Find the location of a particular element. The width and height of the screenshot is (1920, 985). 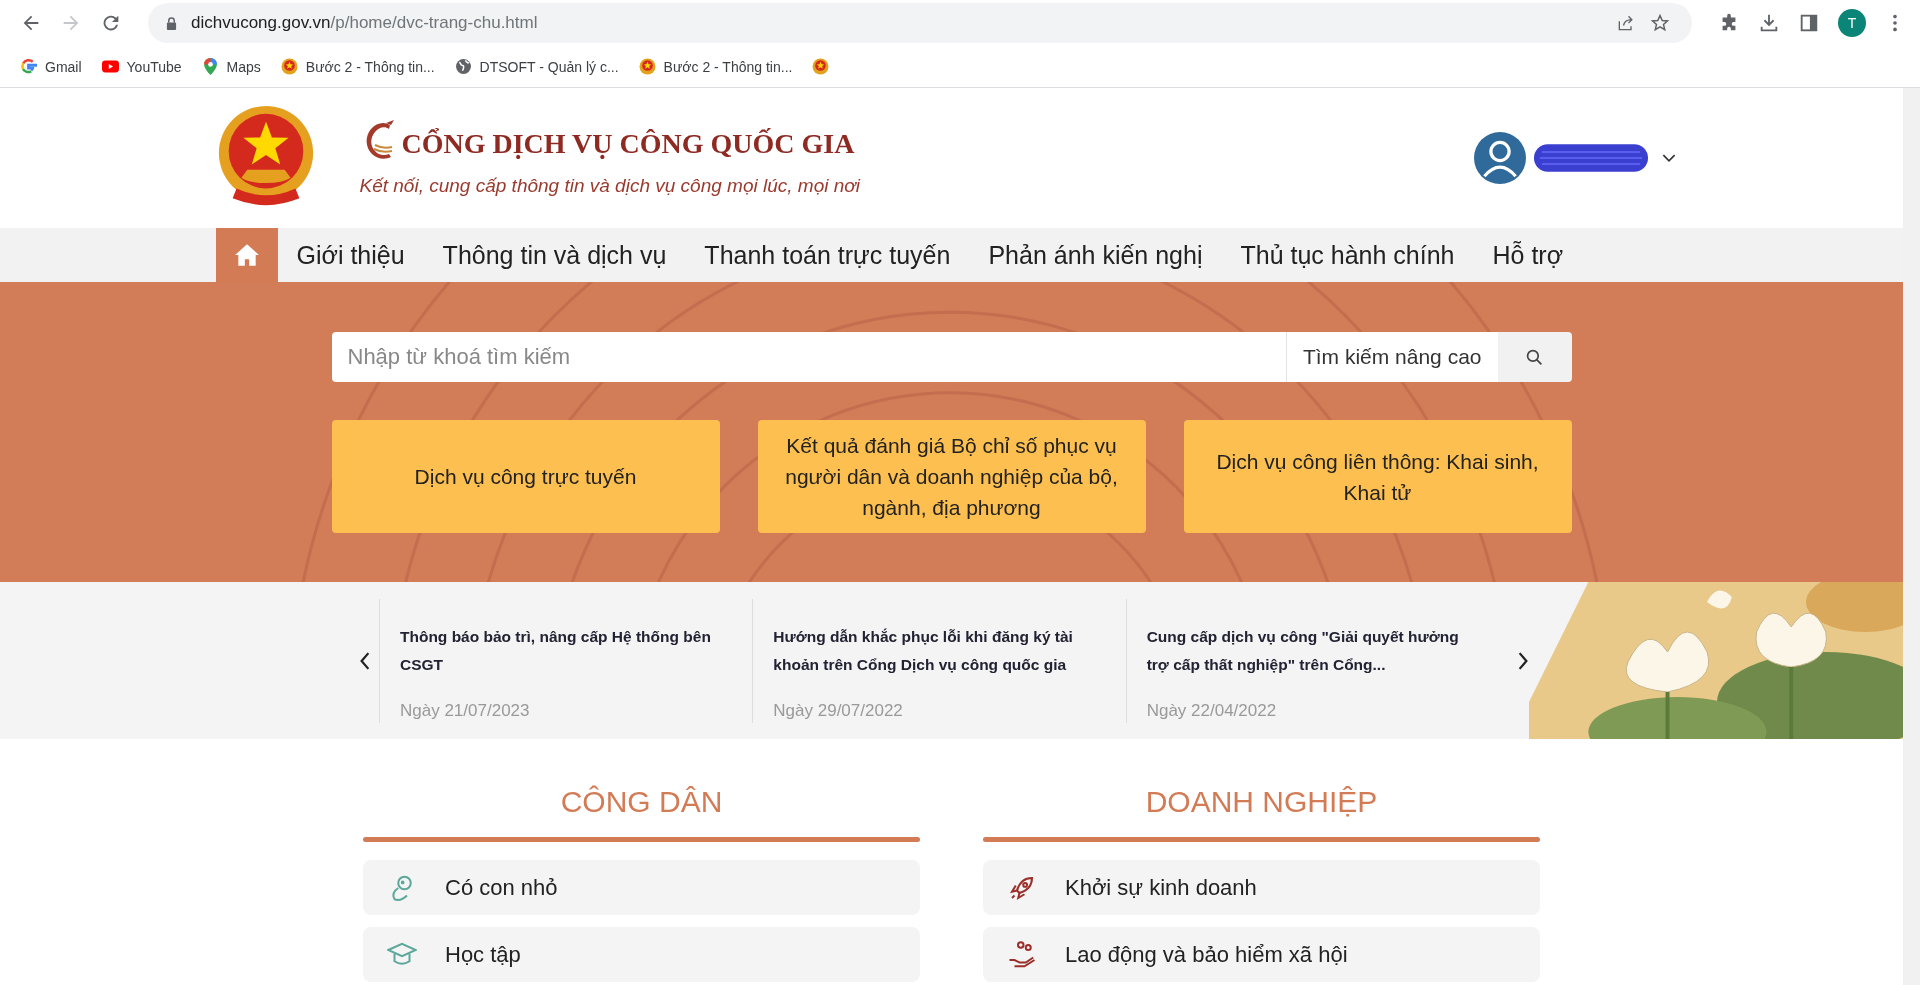

bookmark-label: YouTube is located at coordinates (154, 66).